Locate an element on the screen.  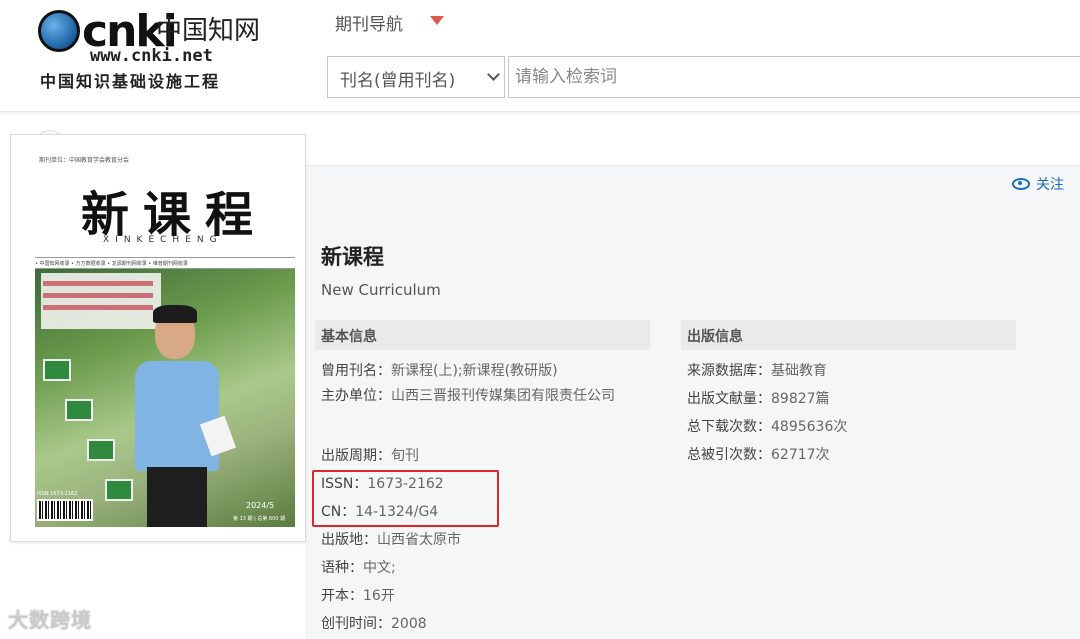
logo-slogan: 中国知识基础设施工程 is located at coordinates (130, 81).